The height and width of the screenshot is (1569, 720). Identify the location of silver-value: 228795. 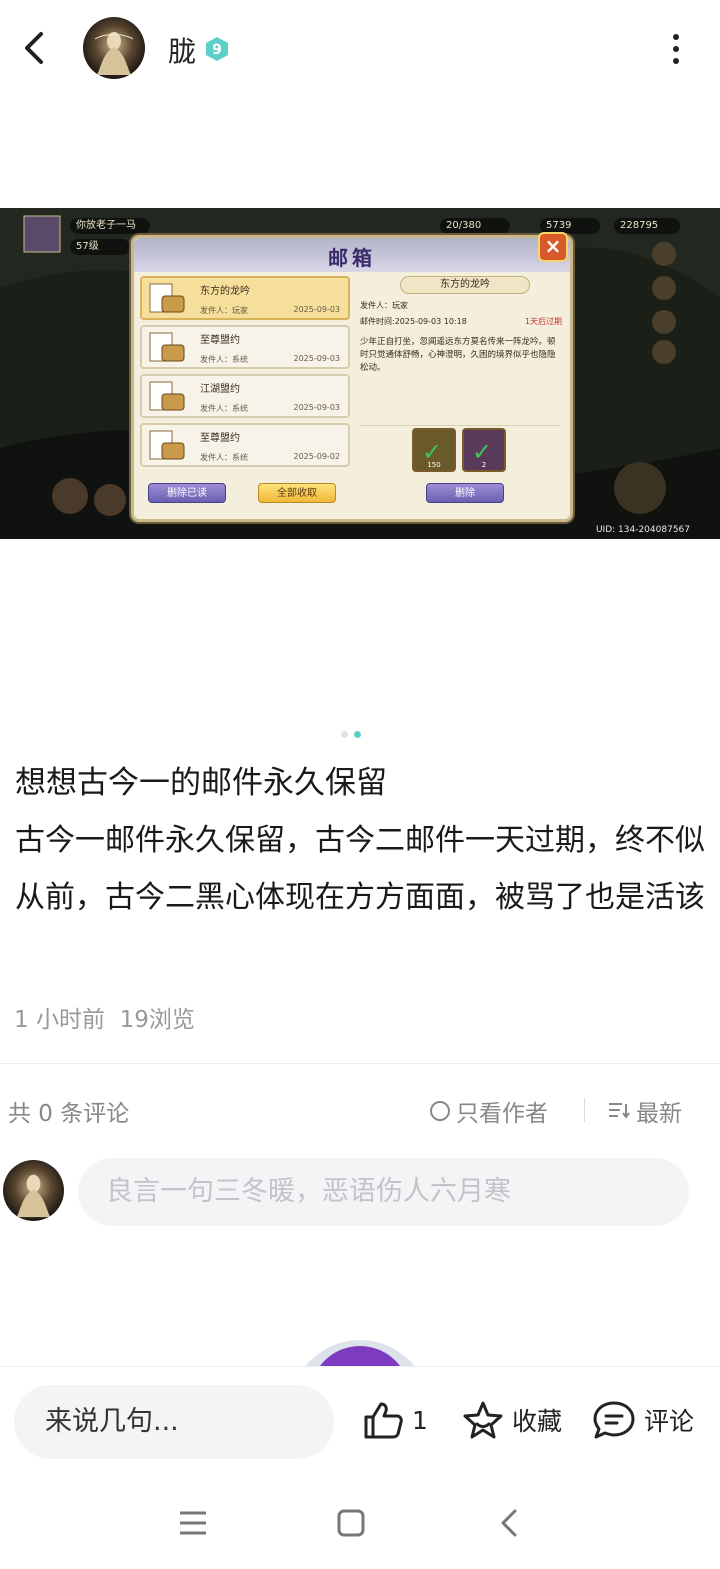
(647, 226).